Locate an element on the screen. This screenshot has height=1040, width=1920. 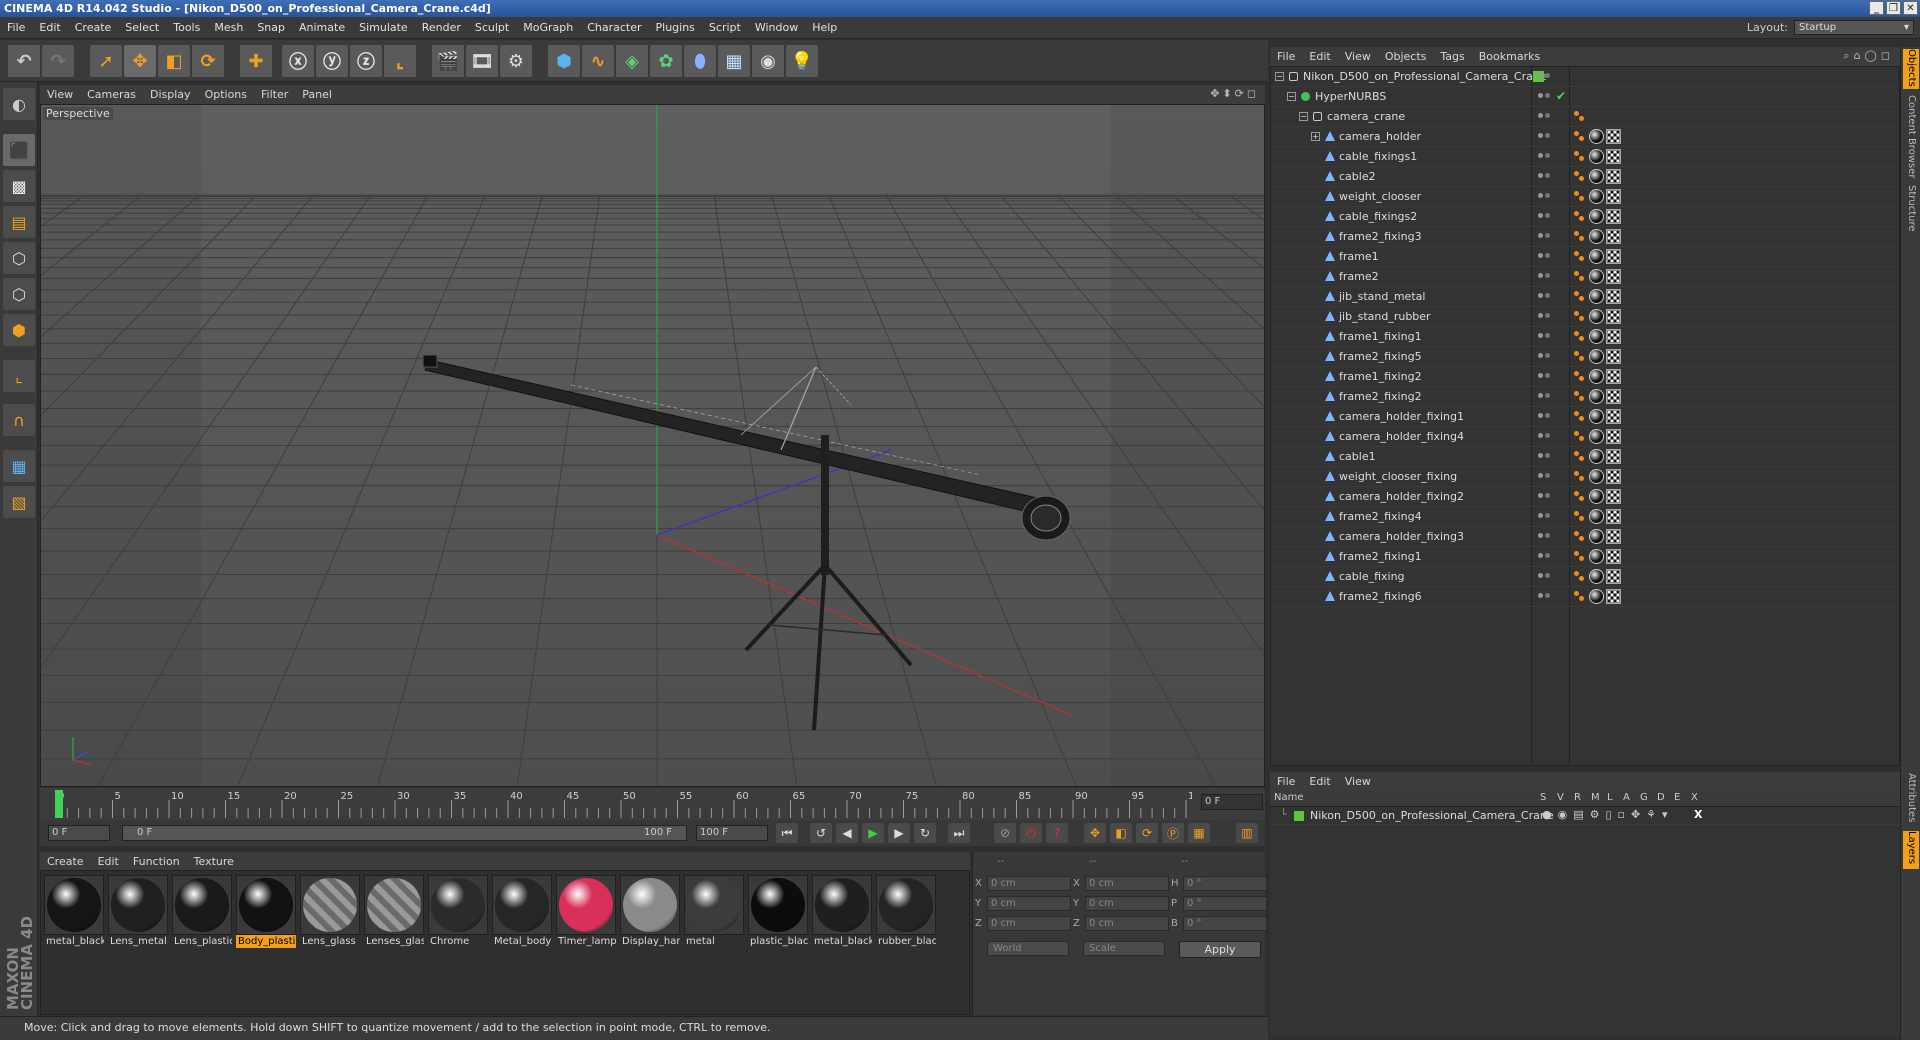
object-row: camera_holder_fixing2 is located at coordinates (1585, 497).